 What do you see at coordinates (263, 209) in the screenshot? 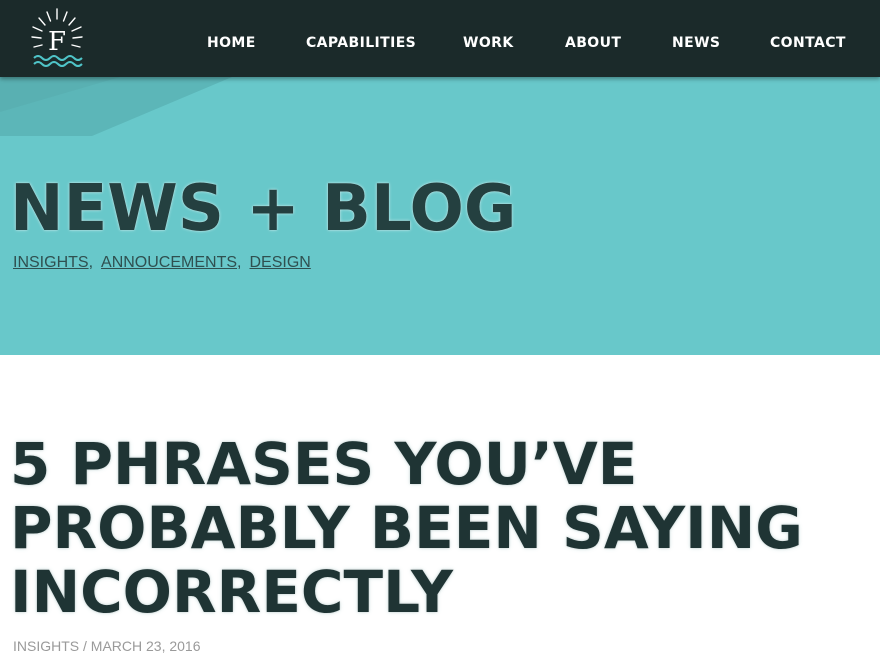
I see `page-title: NEWS + BLOG` at bounding box center [263, 209].